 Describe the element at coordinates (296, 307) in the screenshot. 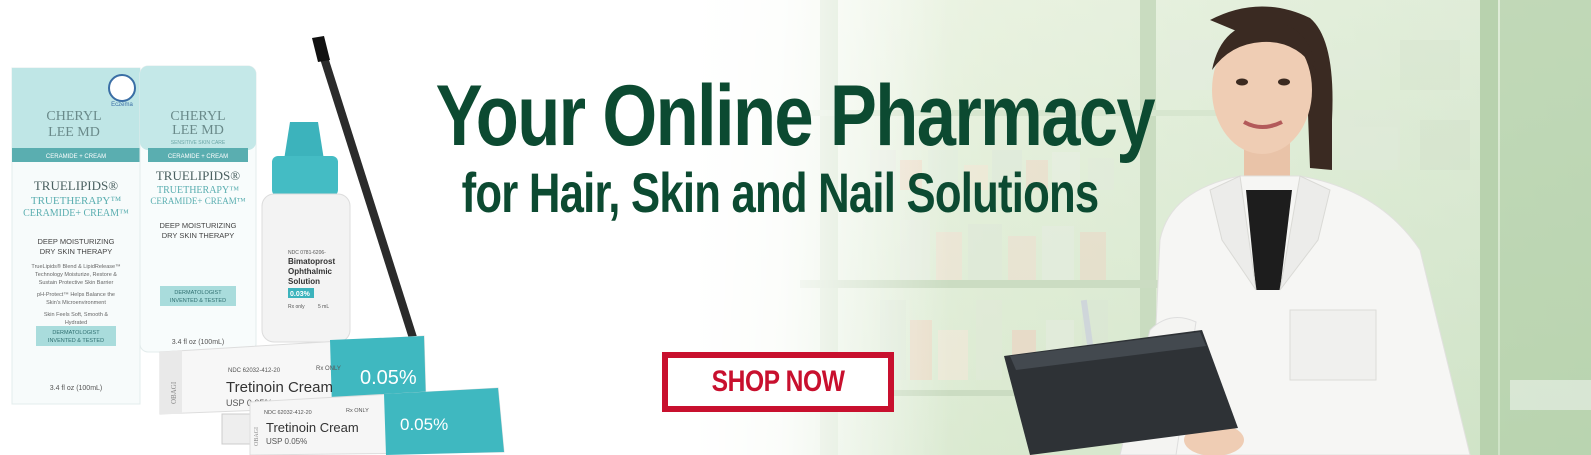

I see `bottle-rx: Rx only` at that location.